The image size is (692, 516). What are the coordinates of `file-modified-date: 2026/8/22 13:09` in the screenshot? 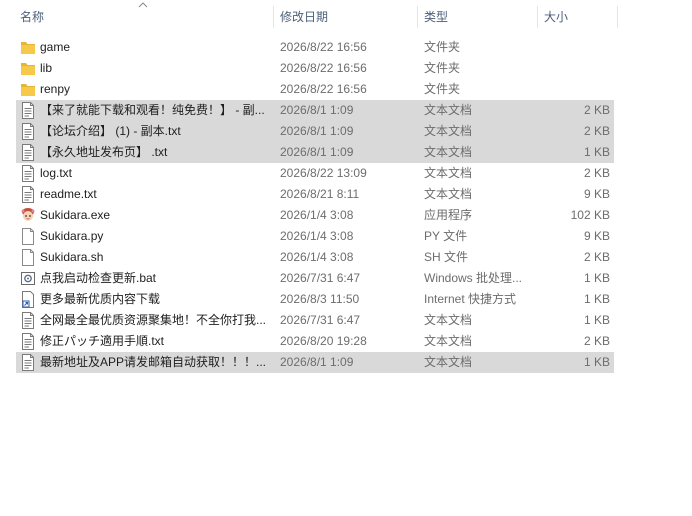 It's located at (323, 173).